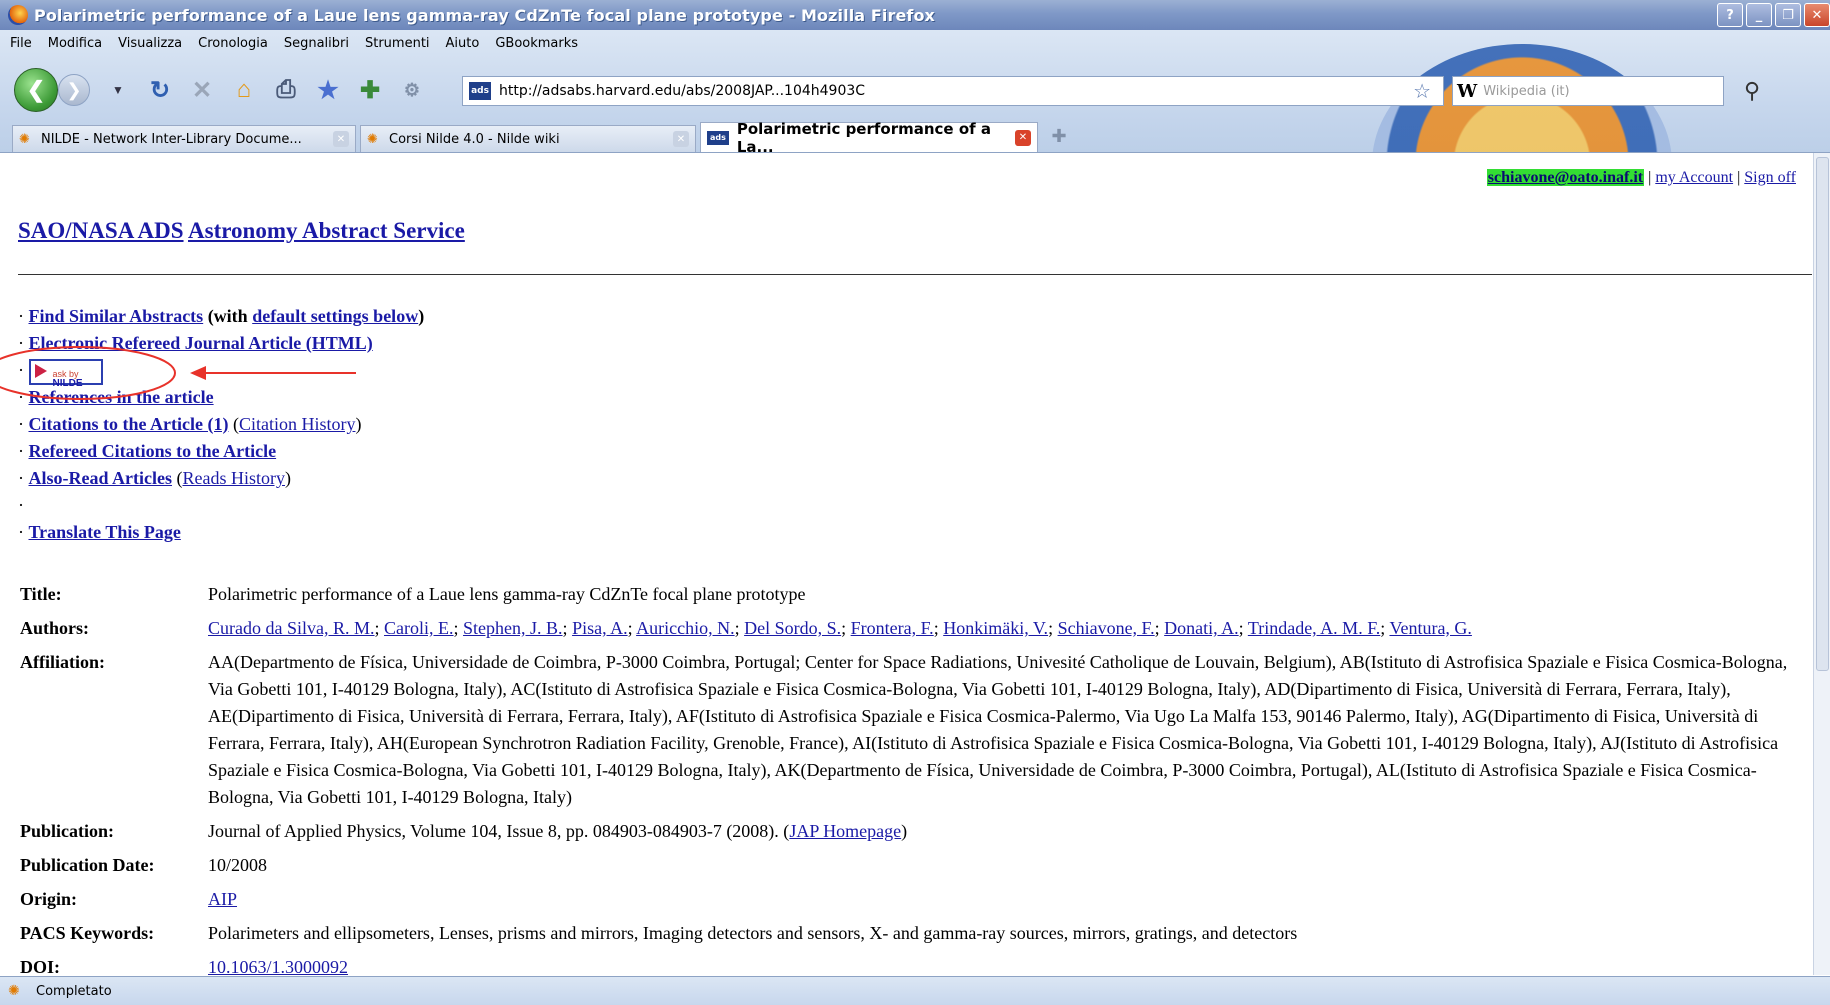  I want to click on search-go-icon: ⚲, so click(1752, 91).